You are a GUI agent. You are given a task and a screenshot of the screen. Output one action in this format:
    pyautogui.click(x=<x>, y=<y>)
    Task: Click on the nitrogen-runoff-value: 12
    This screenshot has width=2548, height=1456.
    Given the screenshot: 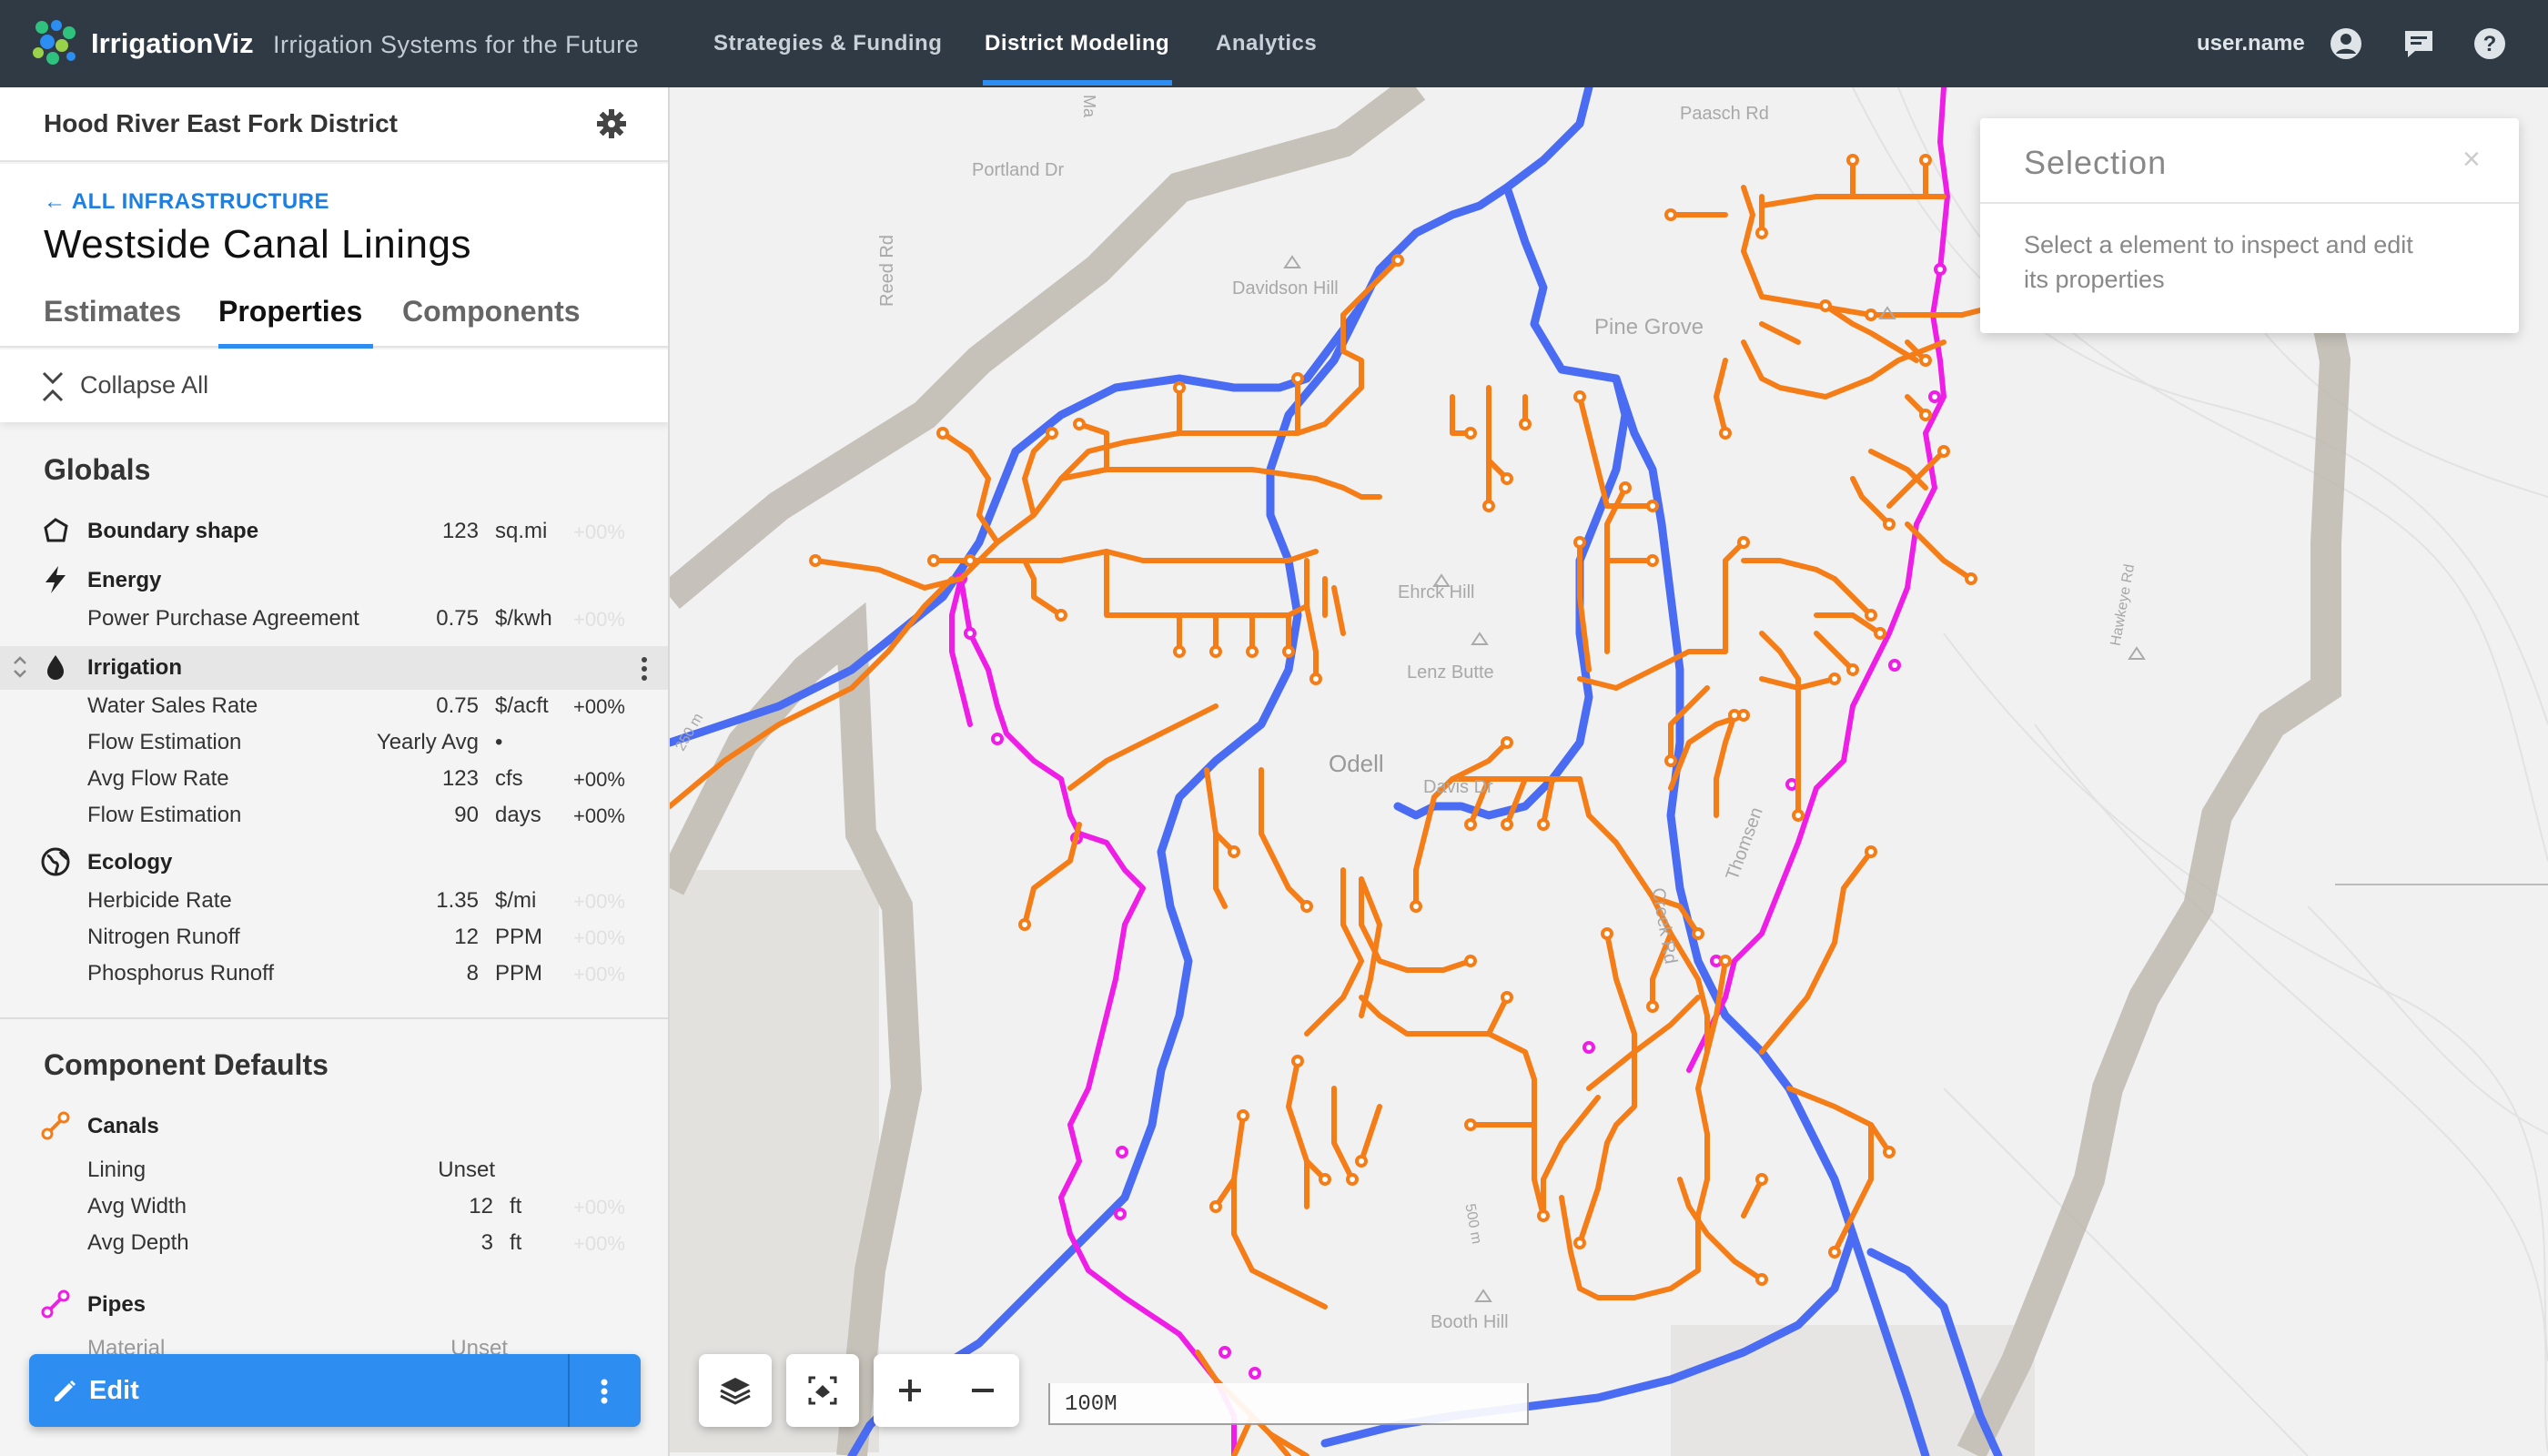 What is the action you would take?
    pyautogui.click(x=467, y=937)
    